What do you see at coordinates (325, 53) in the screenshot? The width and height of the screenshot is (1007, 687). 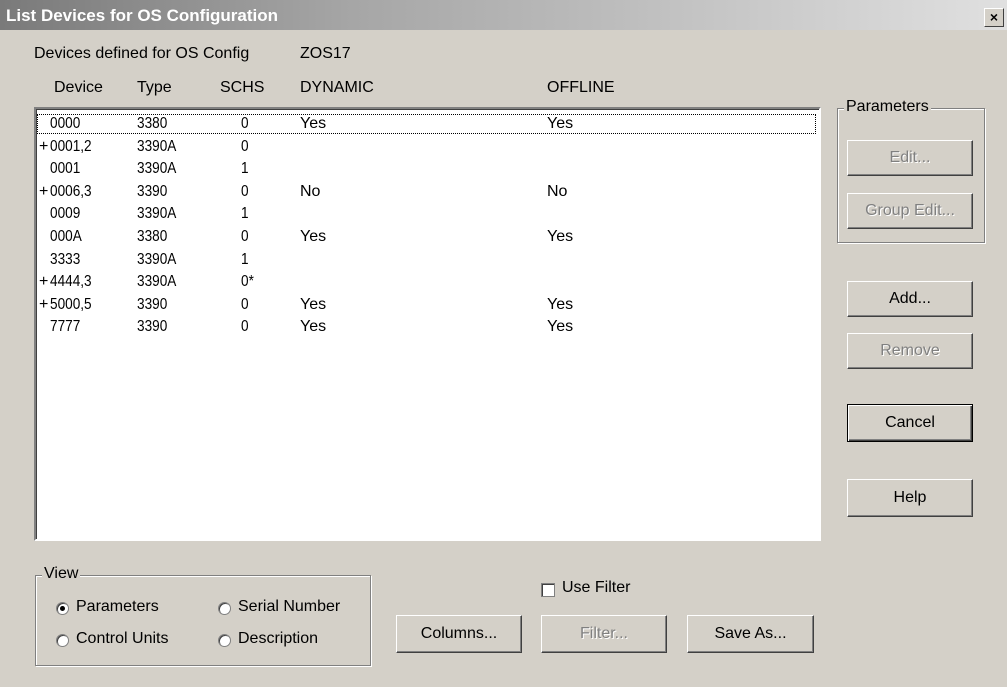 I see `os-config-name: ZOS17` at bounding box center [325, 53].